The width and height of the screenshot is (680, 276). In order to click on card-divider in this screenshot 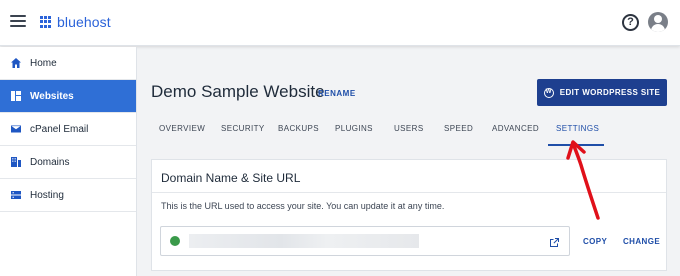, I will do `click(409, 192)`.